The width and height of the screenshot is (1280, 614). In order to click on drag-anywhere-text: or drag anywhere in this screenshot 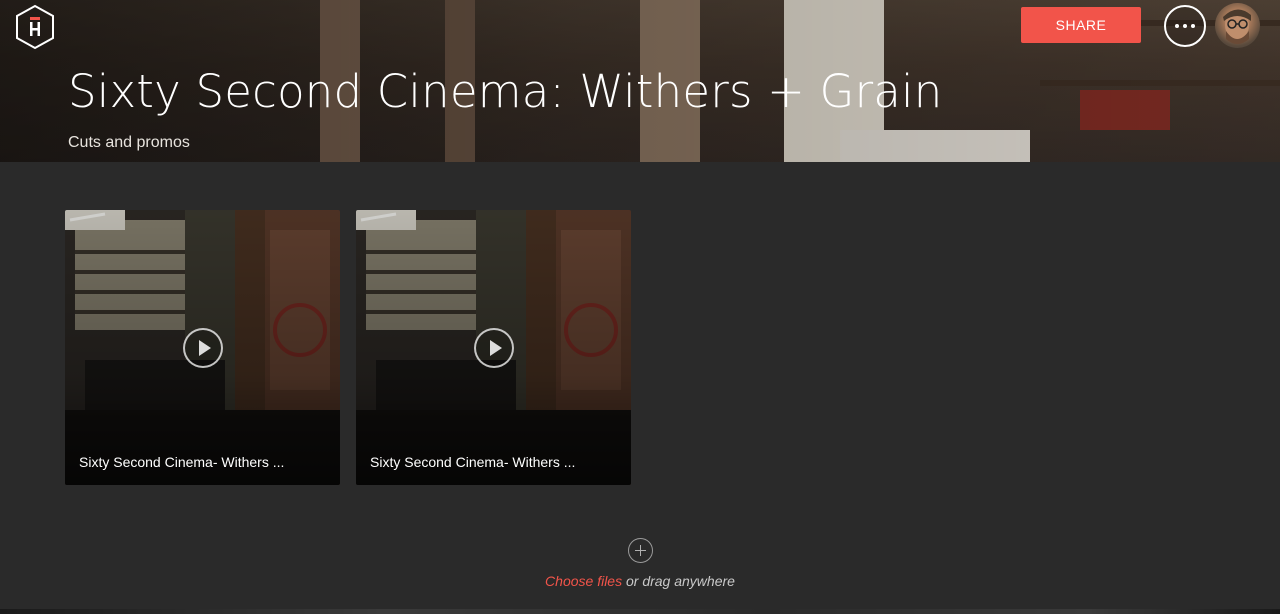, I will do `click(678, 581)`.